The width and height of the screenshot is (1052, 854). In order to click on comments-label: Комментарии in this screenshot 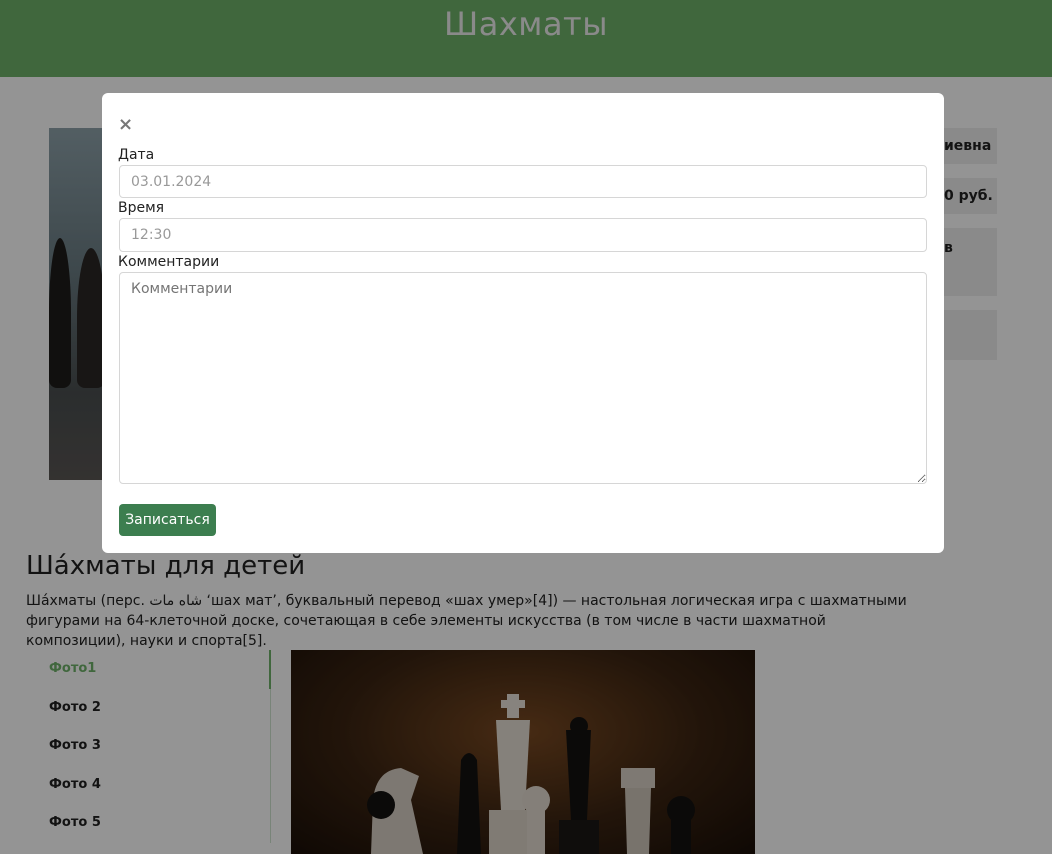, I will do `click(169, 262)`.